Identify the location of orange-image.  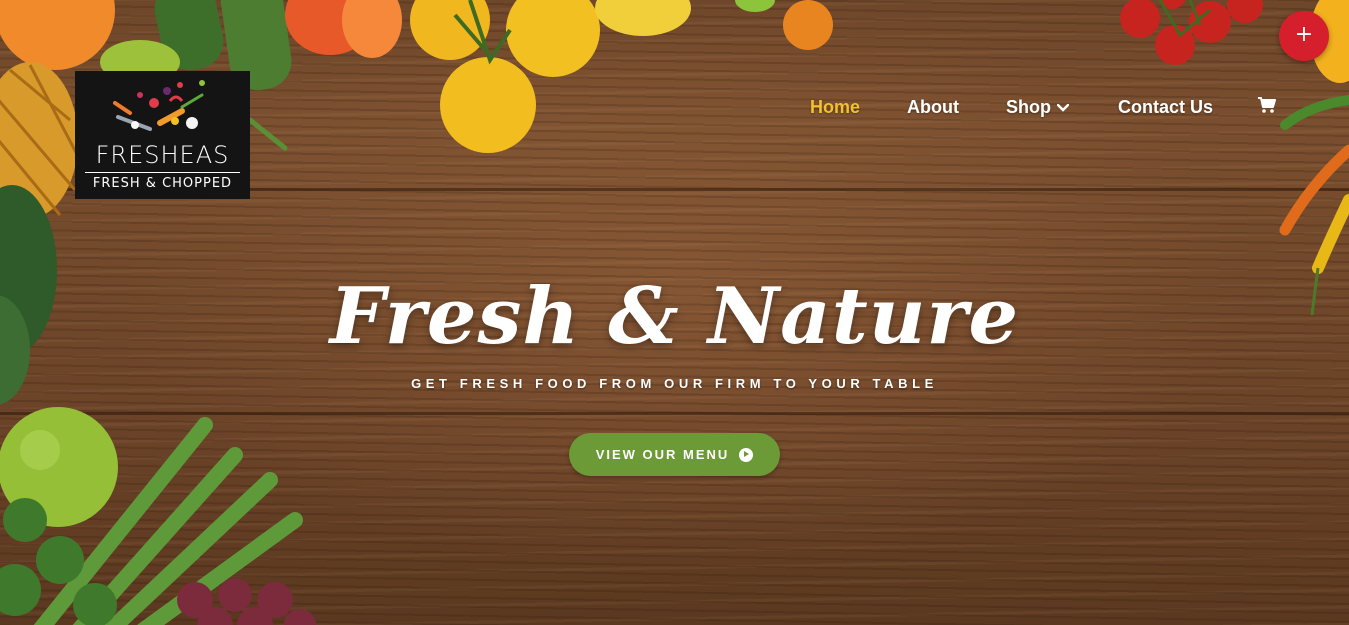
(57, 35).